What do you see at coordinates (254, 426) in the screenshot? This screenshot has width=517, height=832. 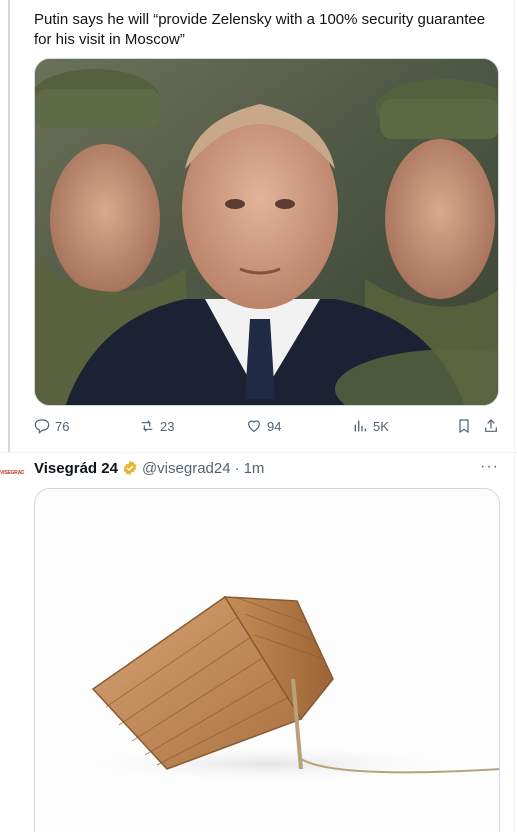 I see `heart-icon` at bounding box center [254, 426].